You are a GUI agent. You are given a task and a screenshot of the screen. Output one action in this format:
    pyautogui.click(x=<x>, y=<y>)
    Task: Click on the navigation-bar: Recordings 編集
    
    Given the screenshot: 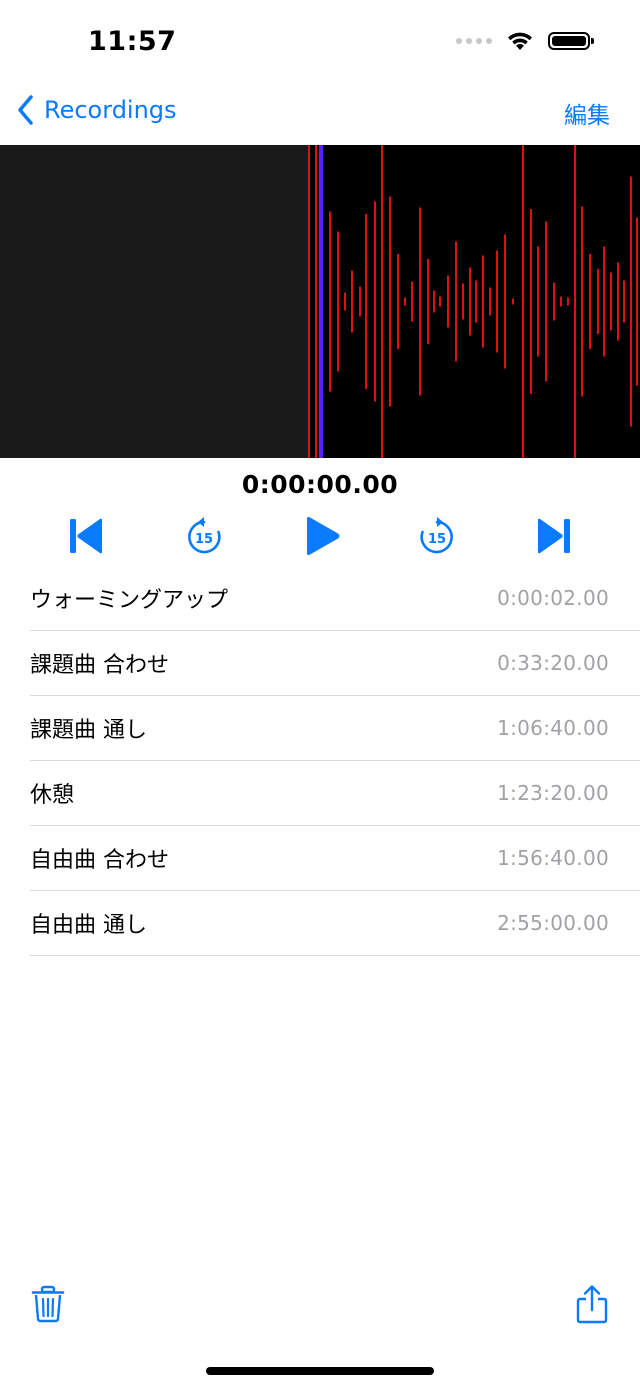 What is the action you would take?
    pyautogui.click(x=320, y=116)
    